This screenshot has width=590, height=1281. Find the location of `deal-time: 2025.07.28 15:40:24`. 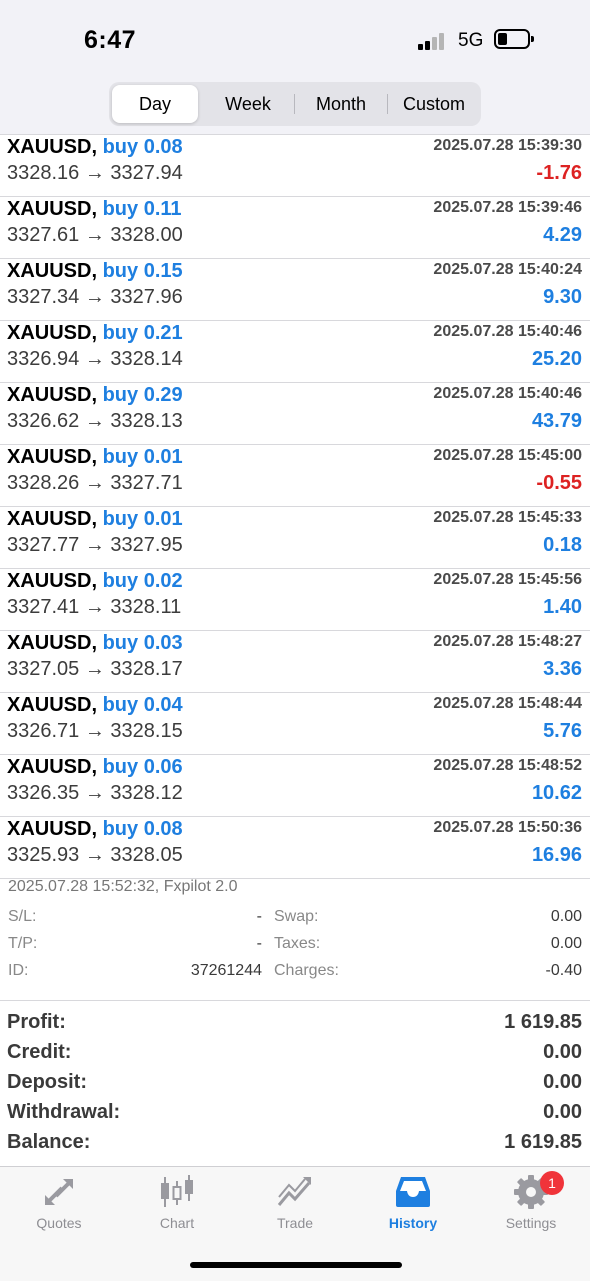

deal-time: 2025.07.28 15:40:24 is located at coordinates (507, 269).